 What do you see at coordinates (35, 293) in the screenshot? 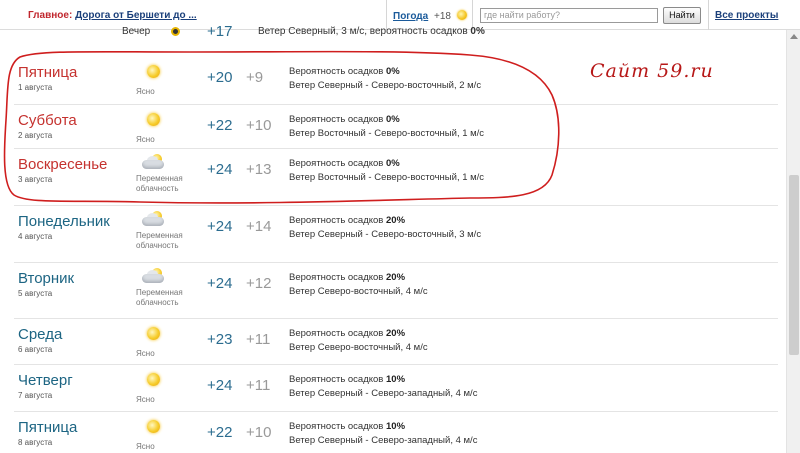
I see `day-date: 5 августа` at bounding box center [35, 293].